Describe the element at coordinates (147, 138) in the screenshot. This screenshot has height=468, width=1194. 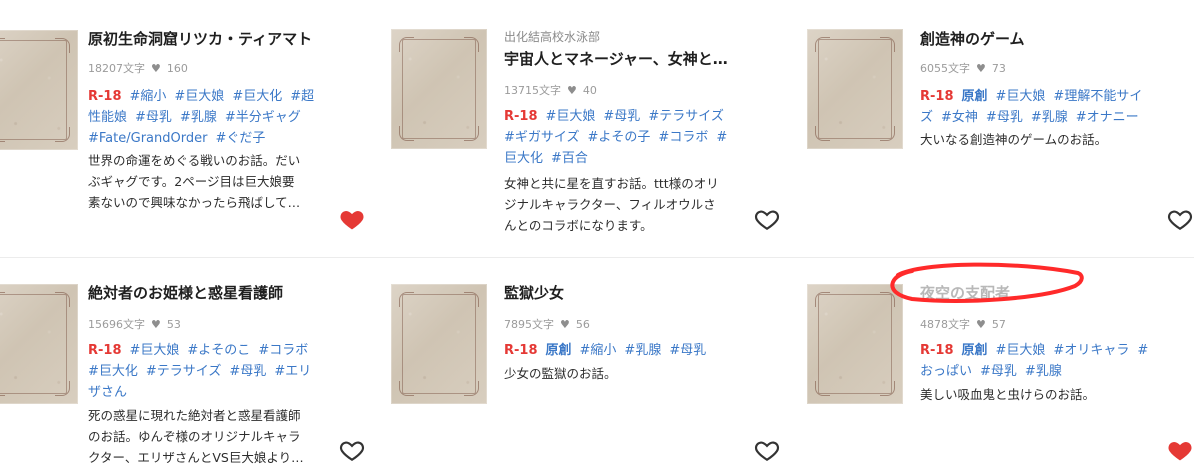
I see `tag-link: #Fate/GrandOrder` at that location.